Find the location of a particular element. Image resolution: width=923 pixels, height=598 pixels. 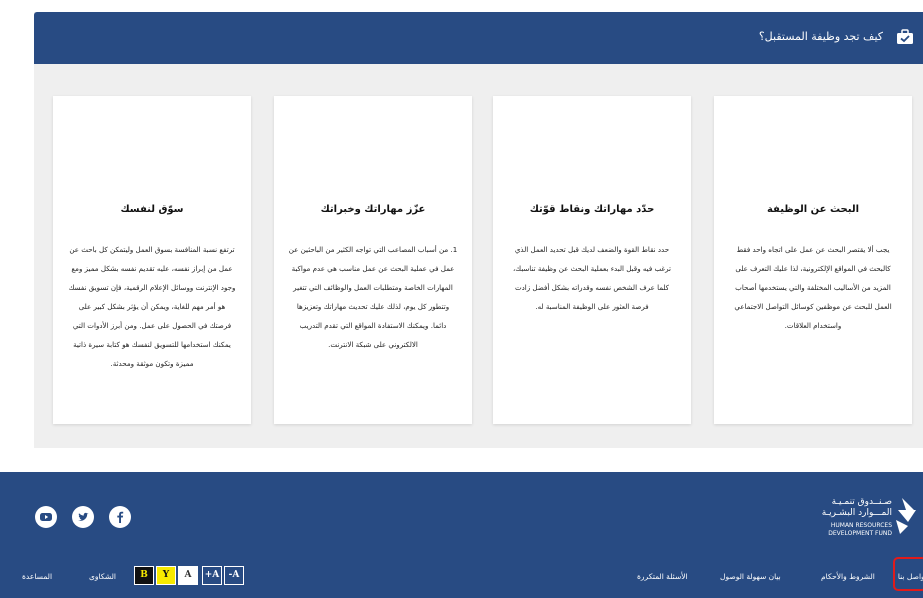

font-increase-button: +A is located at coordinates (212, 575).